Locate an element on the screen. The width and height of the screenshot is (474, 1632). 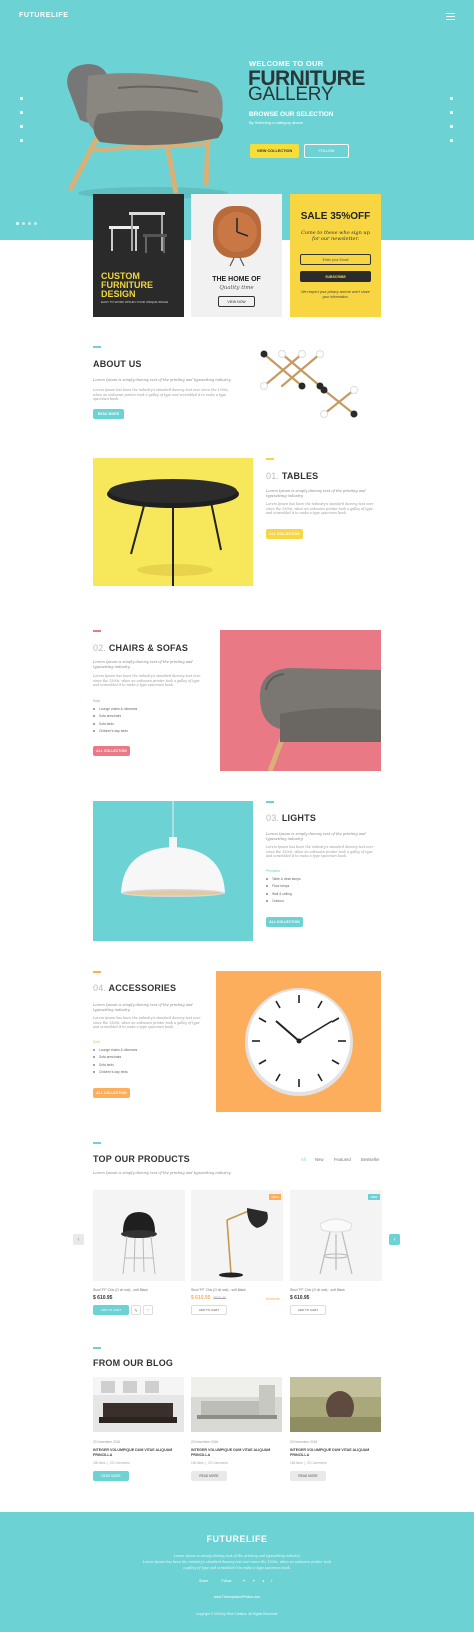
list-item: Outdoor is located at coordinates (283, 902).